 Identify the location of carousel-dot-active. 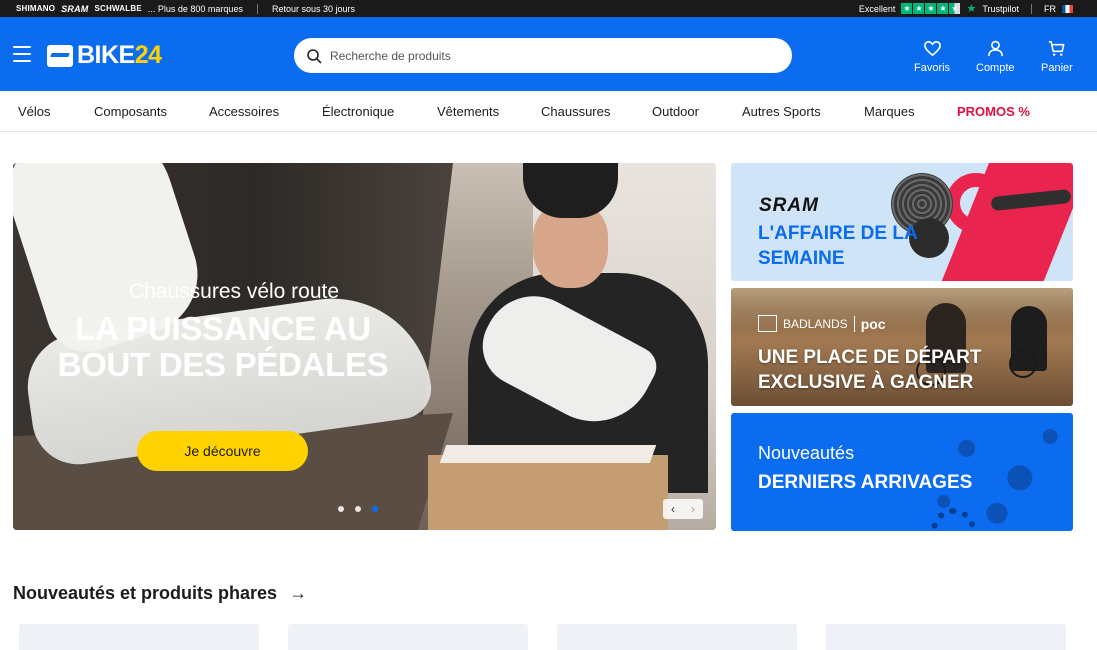
(375, 509).